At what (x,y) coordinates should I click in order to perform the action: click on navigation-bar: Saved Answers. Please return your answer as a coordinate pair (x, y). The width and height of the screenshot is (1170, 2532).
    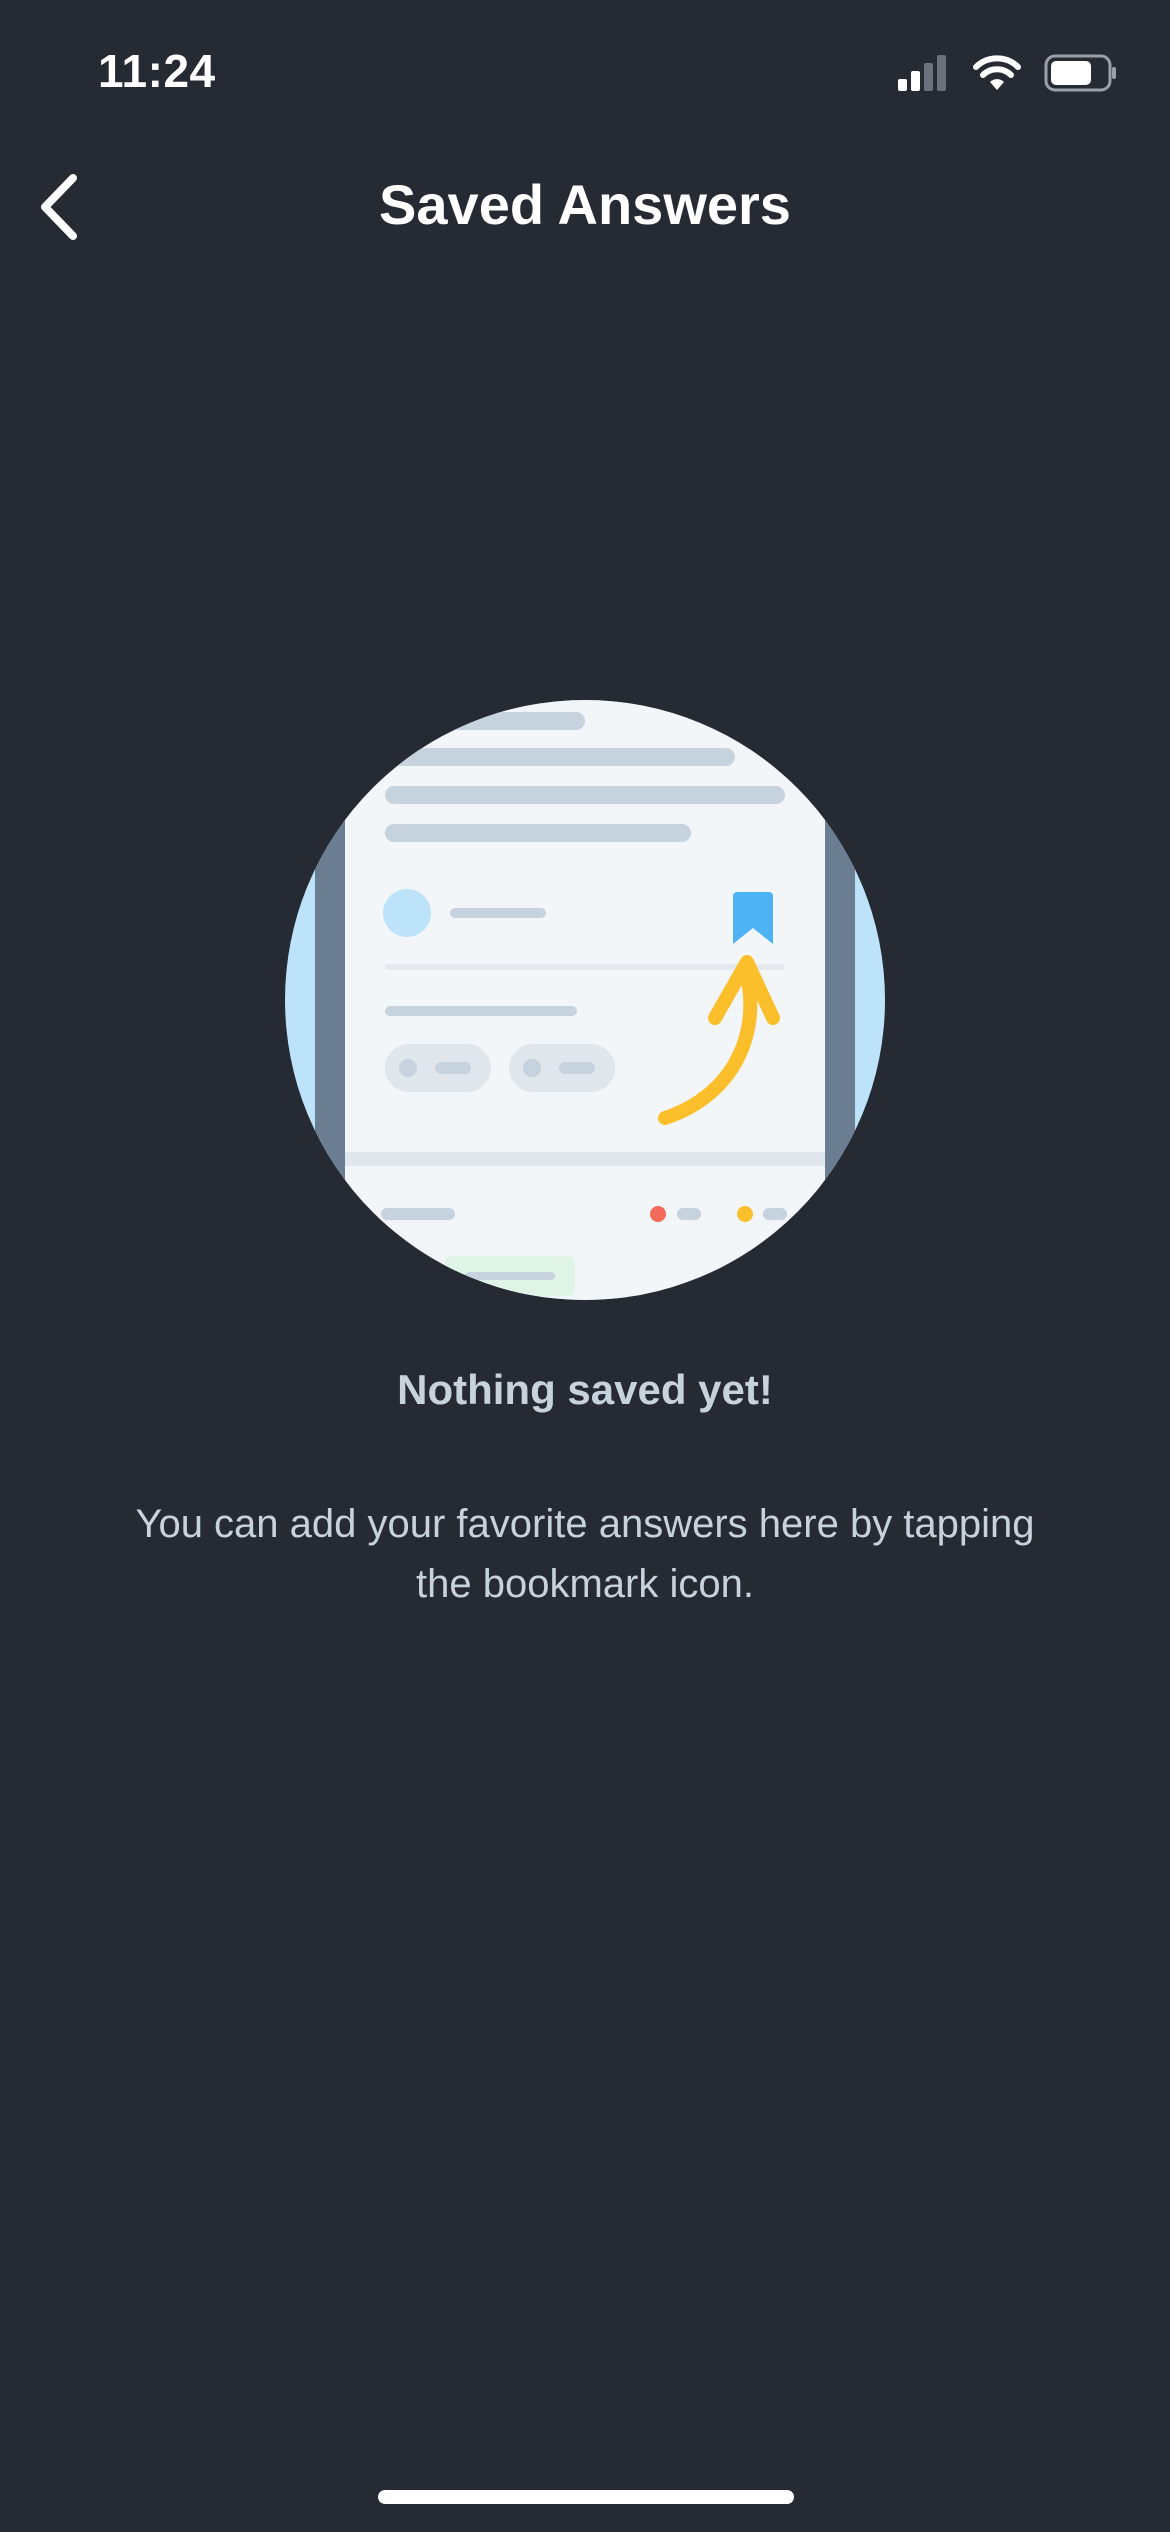
    Looking at the image, I should click on (585, 205).